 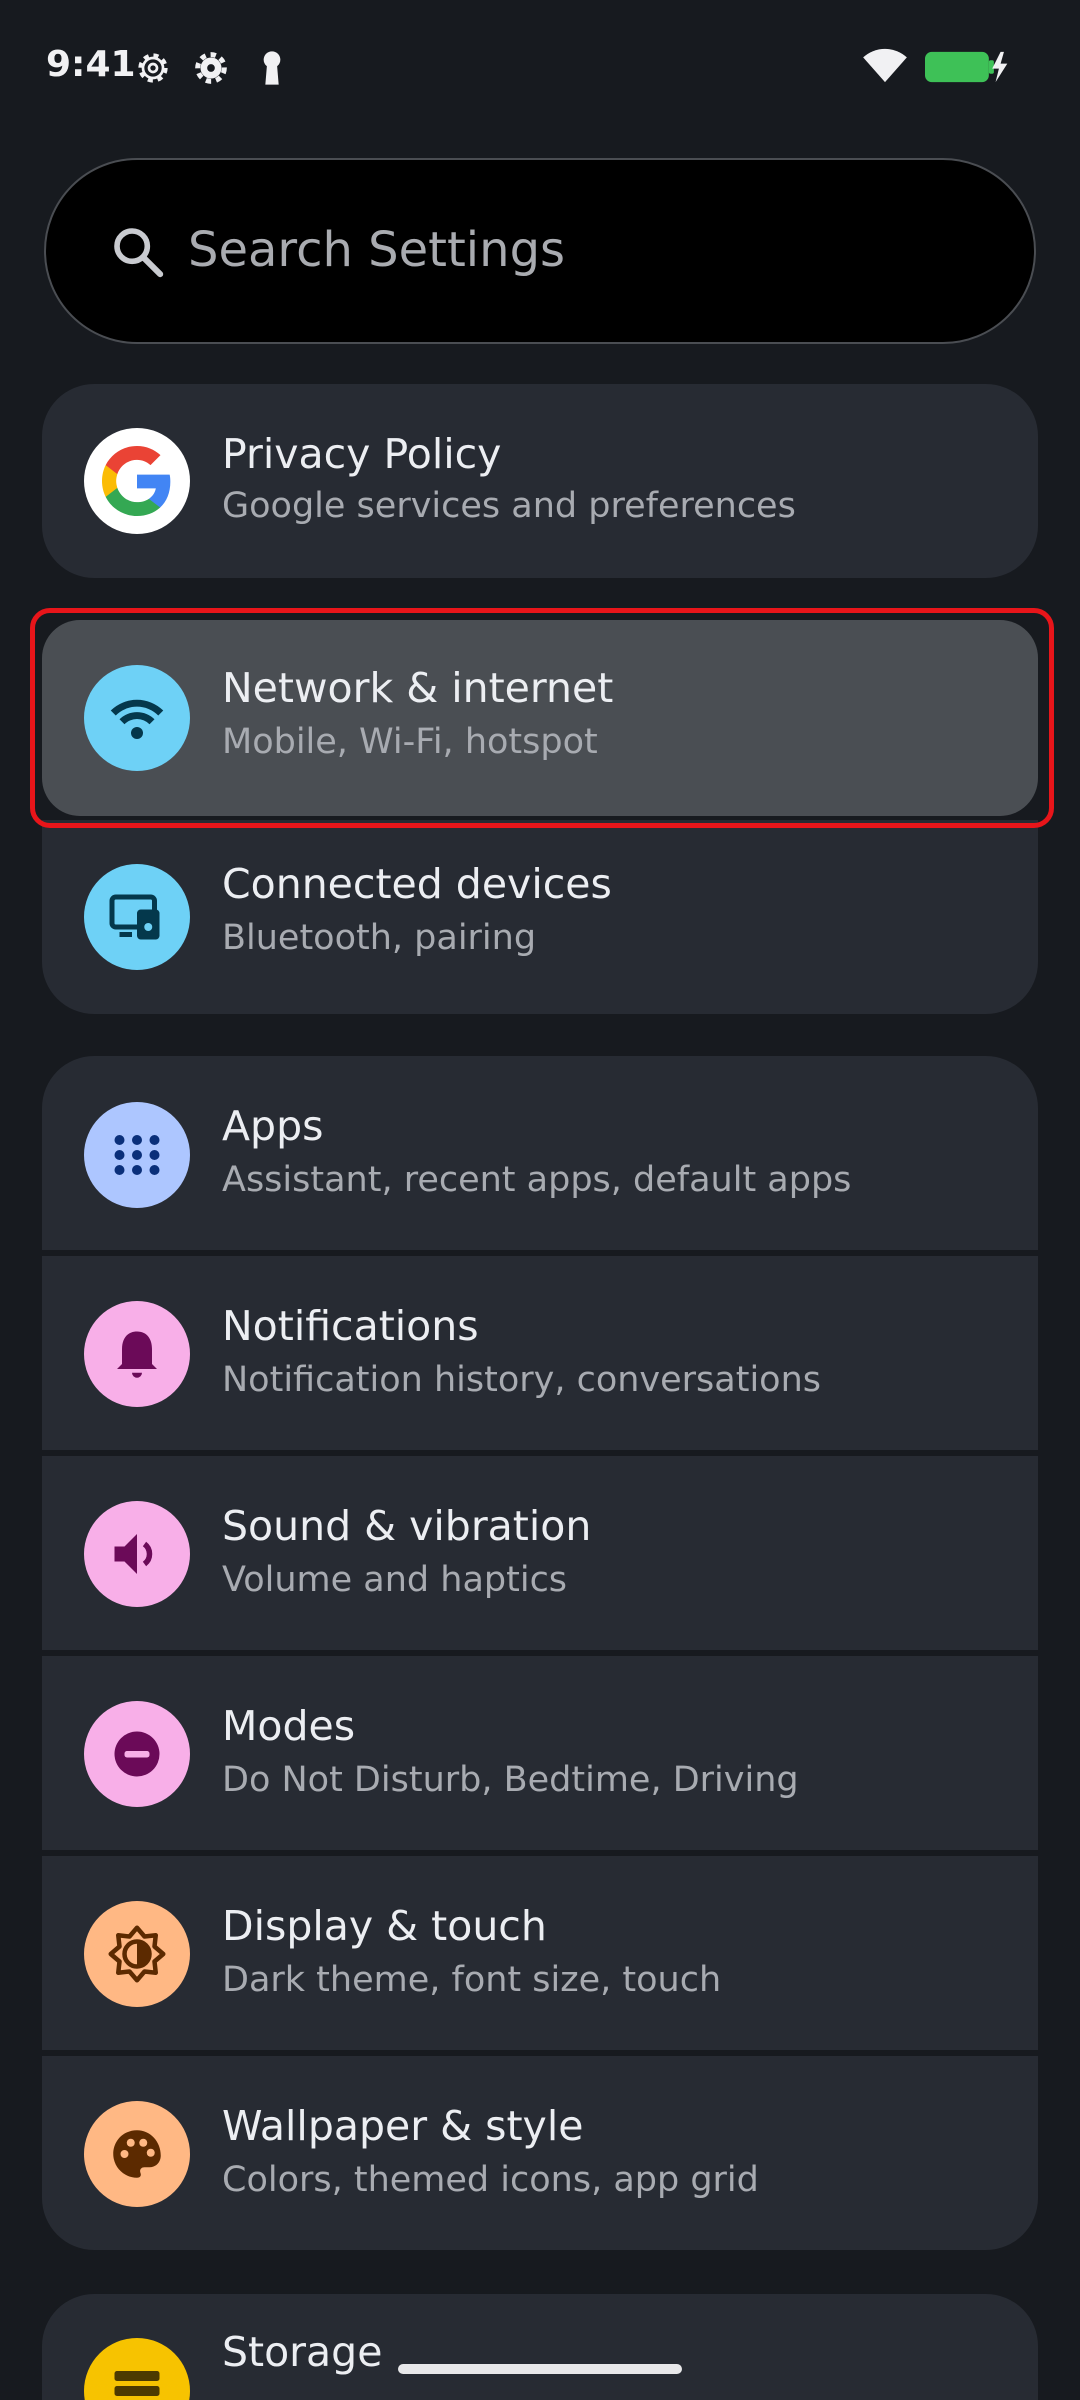 I want to click on item-subtitle: Notification history, conversations, so click(x=522, y=1380).